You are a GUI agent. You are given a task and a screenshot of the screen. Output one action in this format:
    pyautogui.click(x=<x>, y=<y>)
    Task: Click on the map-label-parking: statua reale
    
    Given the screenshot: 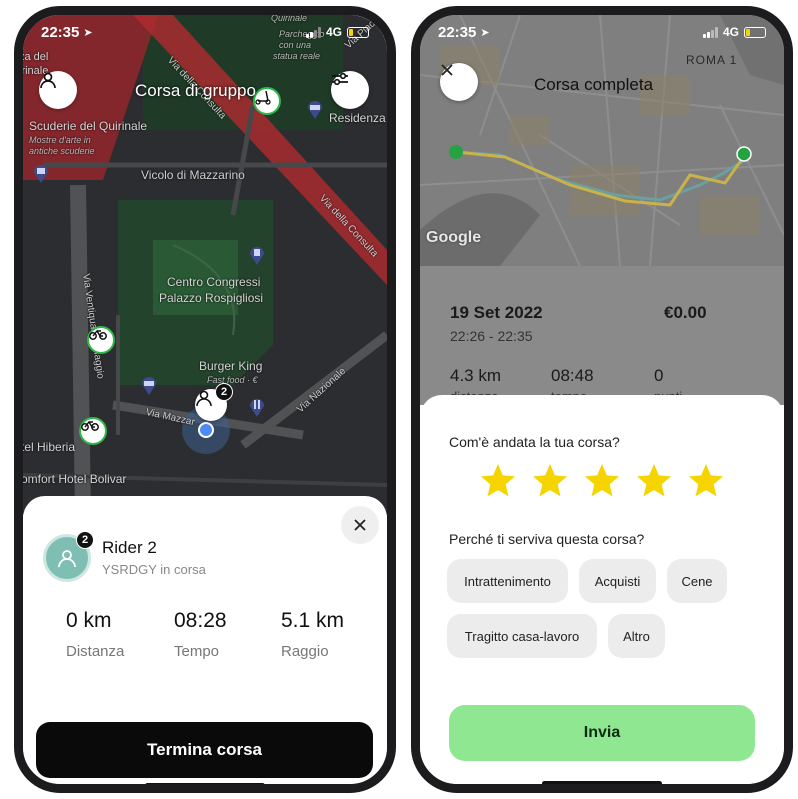 What is the action you would take?
    pyautogui.click(x=297, y=56)
    